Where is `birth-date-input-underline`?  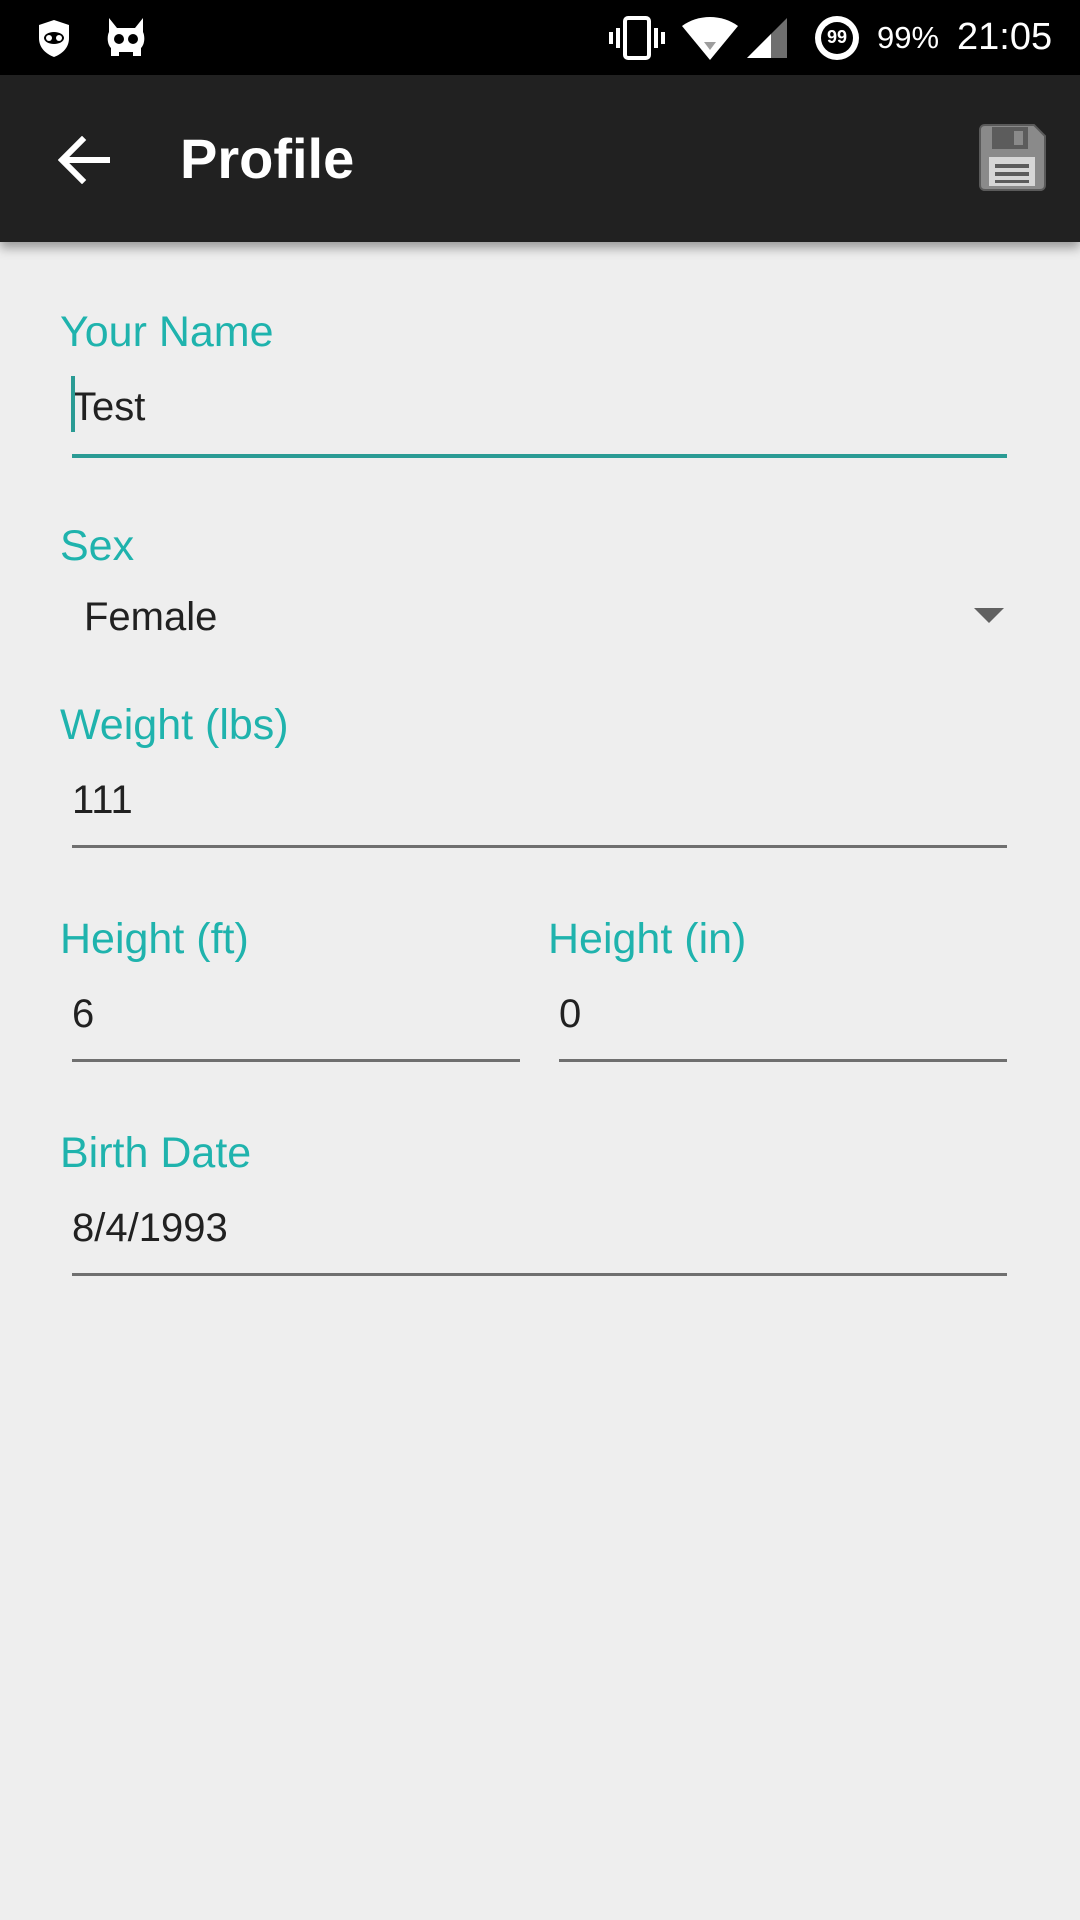 birth-date-input-underline is located at coordinates (539, 1274).